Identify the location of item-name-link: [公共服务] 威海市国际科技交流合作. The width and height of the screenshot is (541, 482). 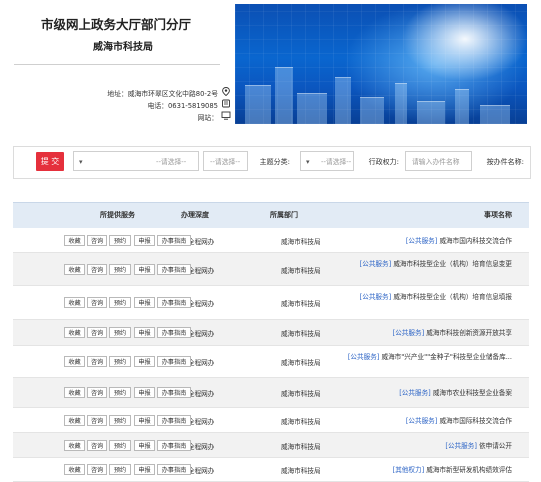
(407, 421).